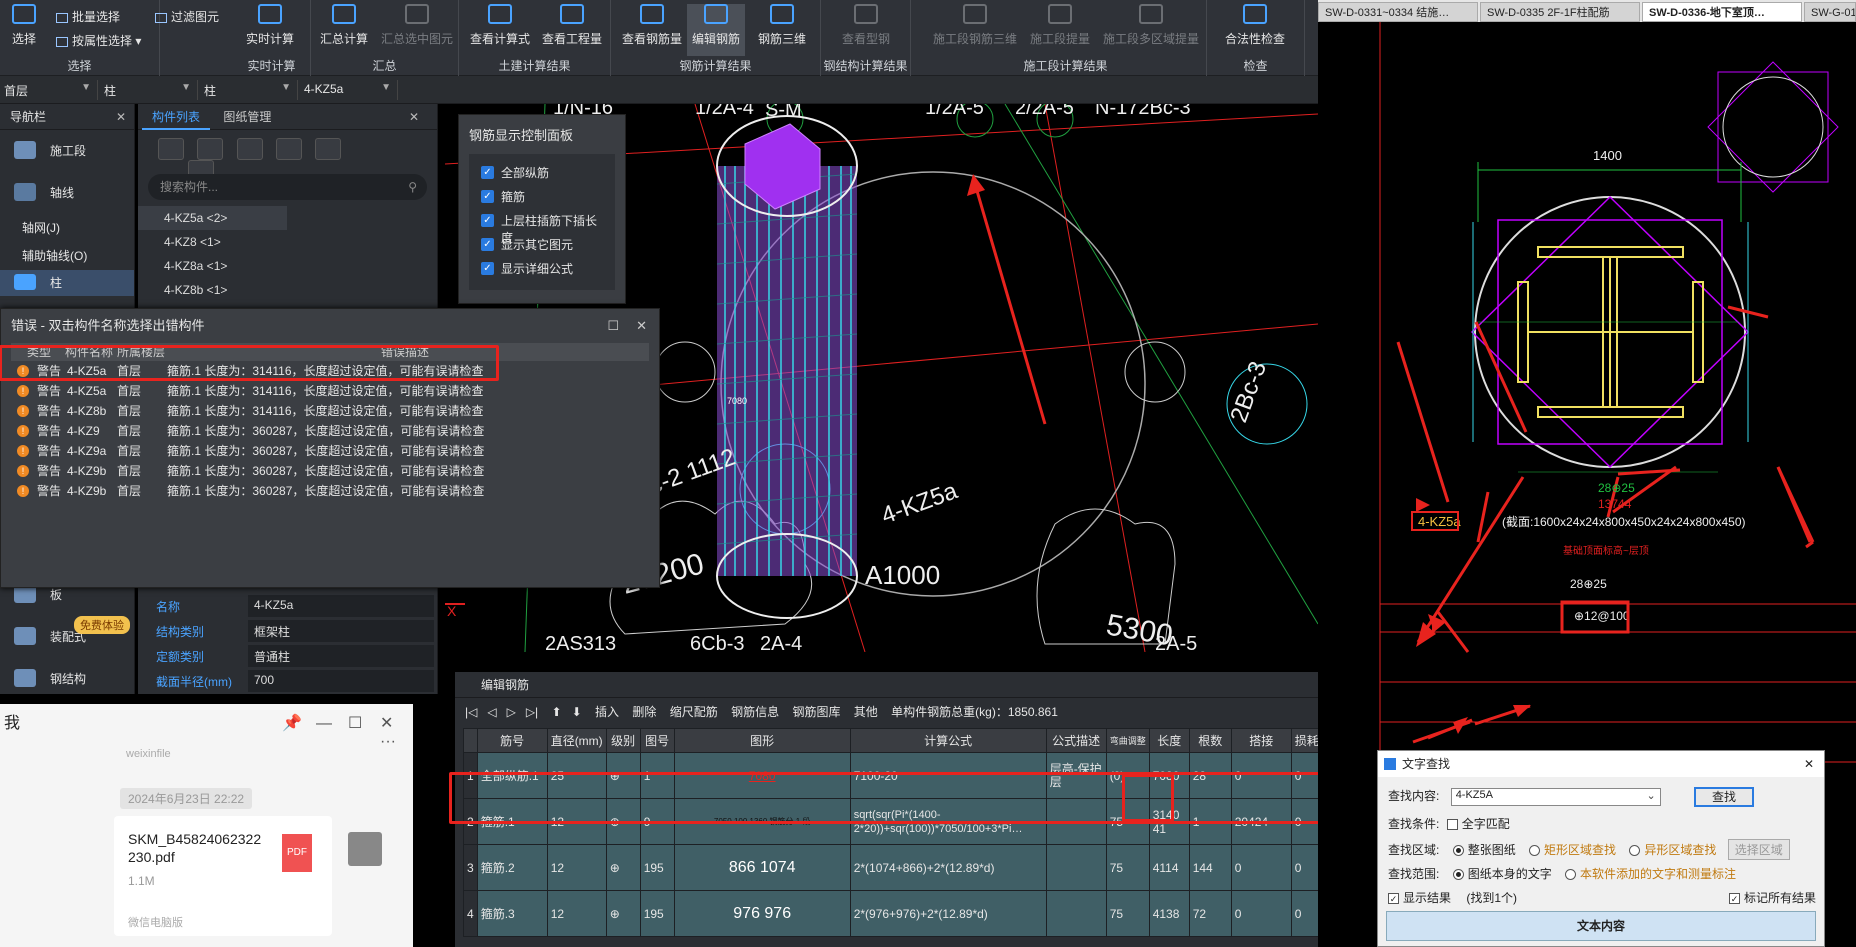 The height and width of the screenshot is (947, 1856). Describe the element at coordinates (782, 25) in the screenshot. I see `rebar-3d-button: 钢筋三维` at that location.